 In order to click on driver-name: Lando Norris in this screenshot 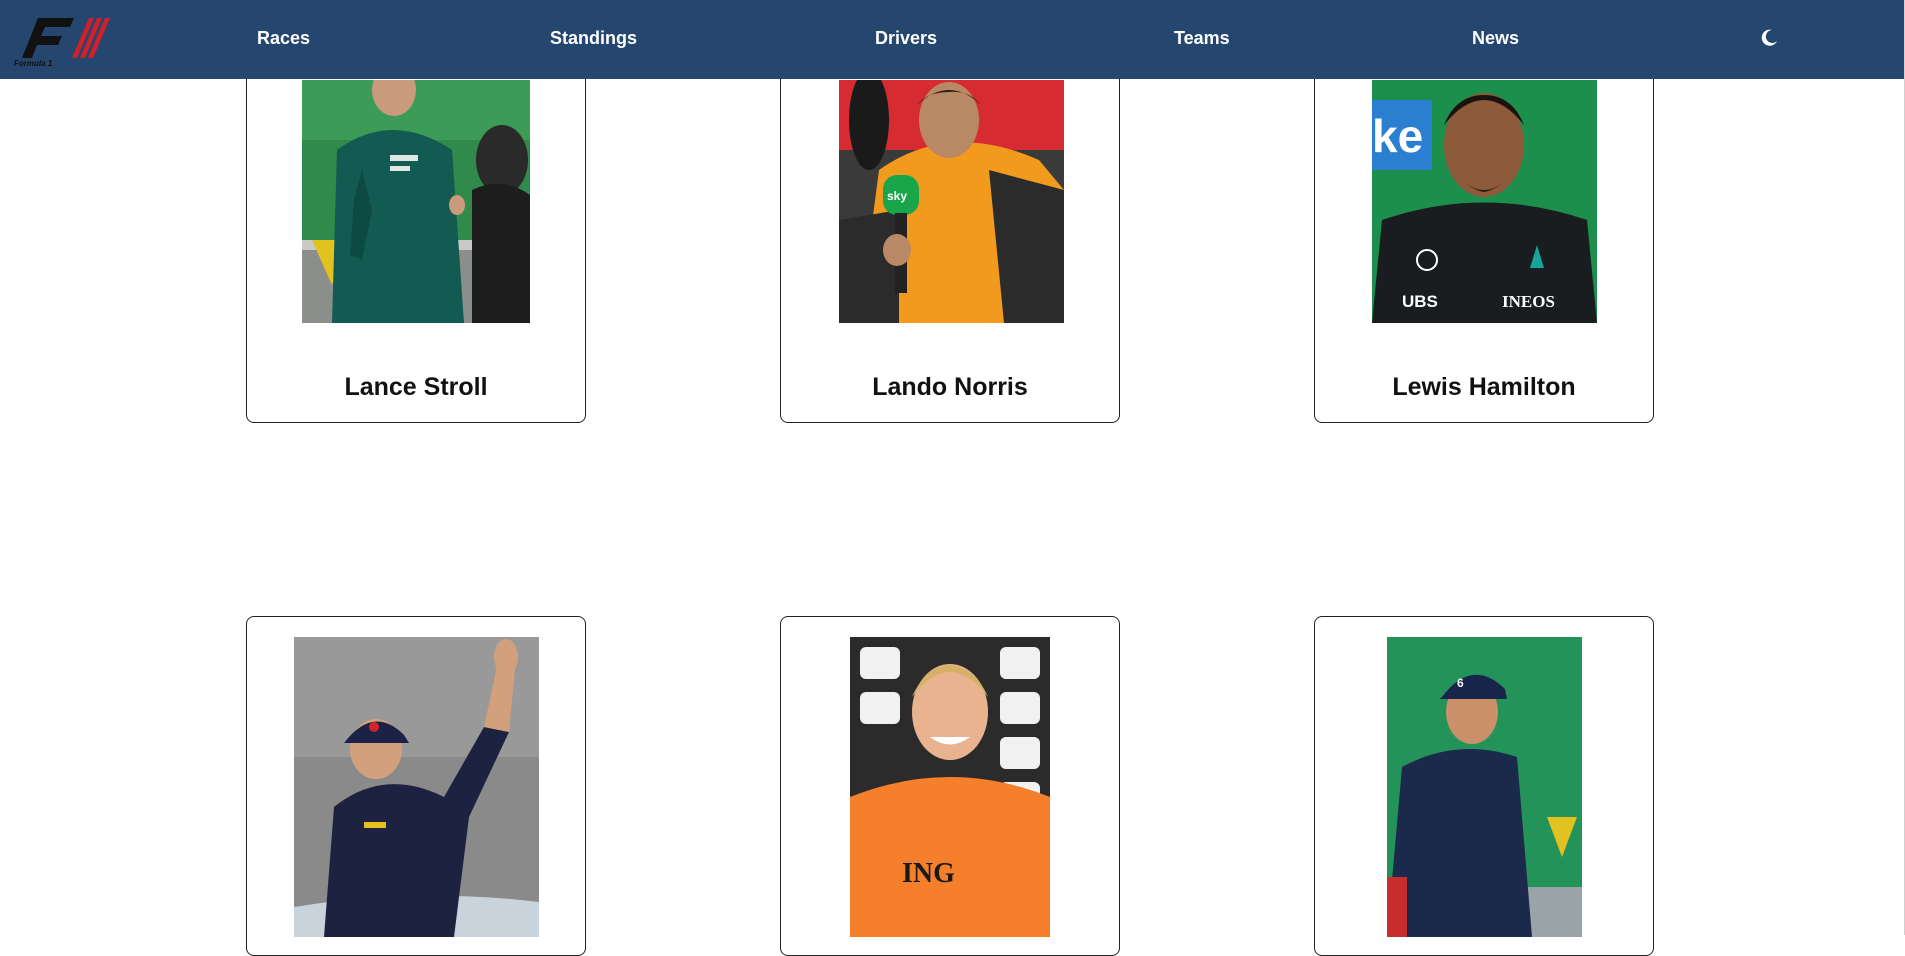, I will do `click(950, 387)`.